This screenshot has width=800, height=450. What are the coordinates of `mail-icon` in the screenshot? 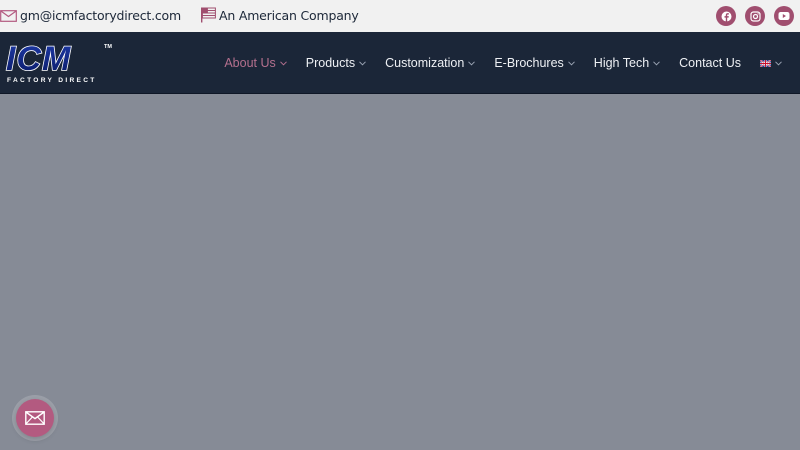 It's located at (35, 418).